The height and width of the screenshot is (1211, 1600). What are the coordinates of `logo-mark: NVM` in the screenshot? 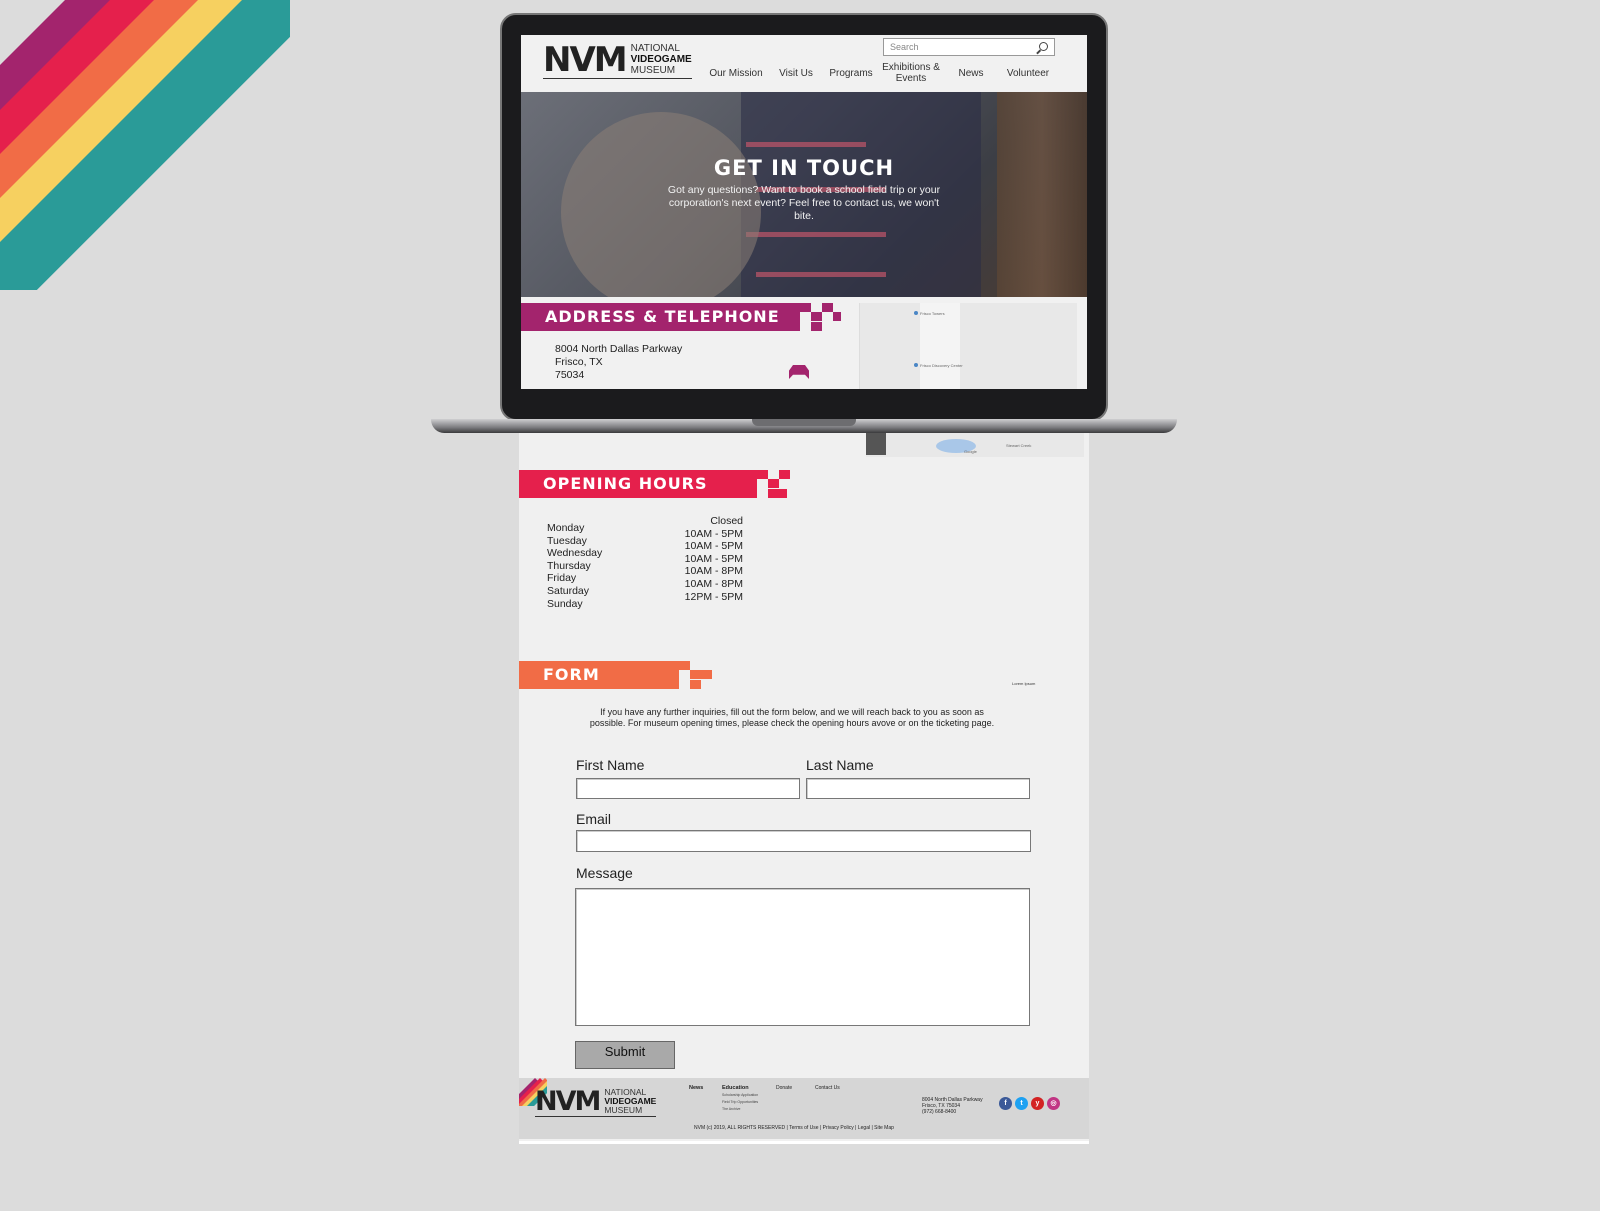 It's located at (585, 60).